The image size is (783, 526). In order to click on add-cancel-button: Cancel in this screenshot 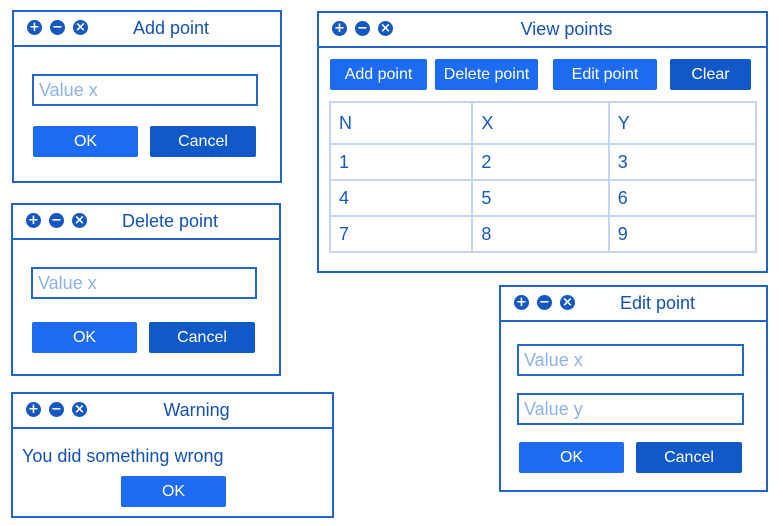, I will do `click(203, 141)`.